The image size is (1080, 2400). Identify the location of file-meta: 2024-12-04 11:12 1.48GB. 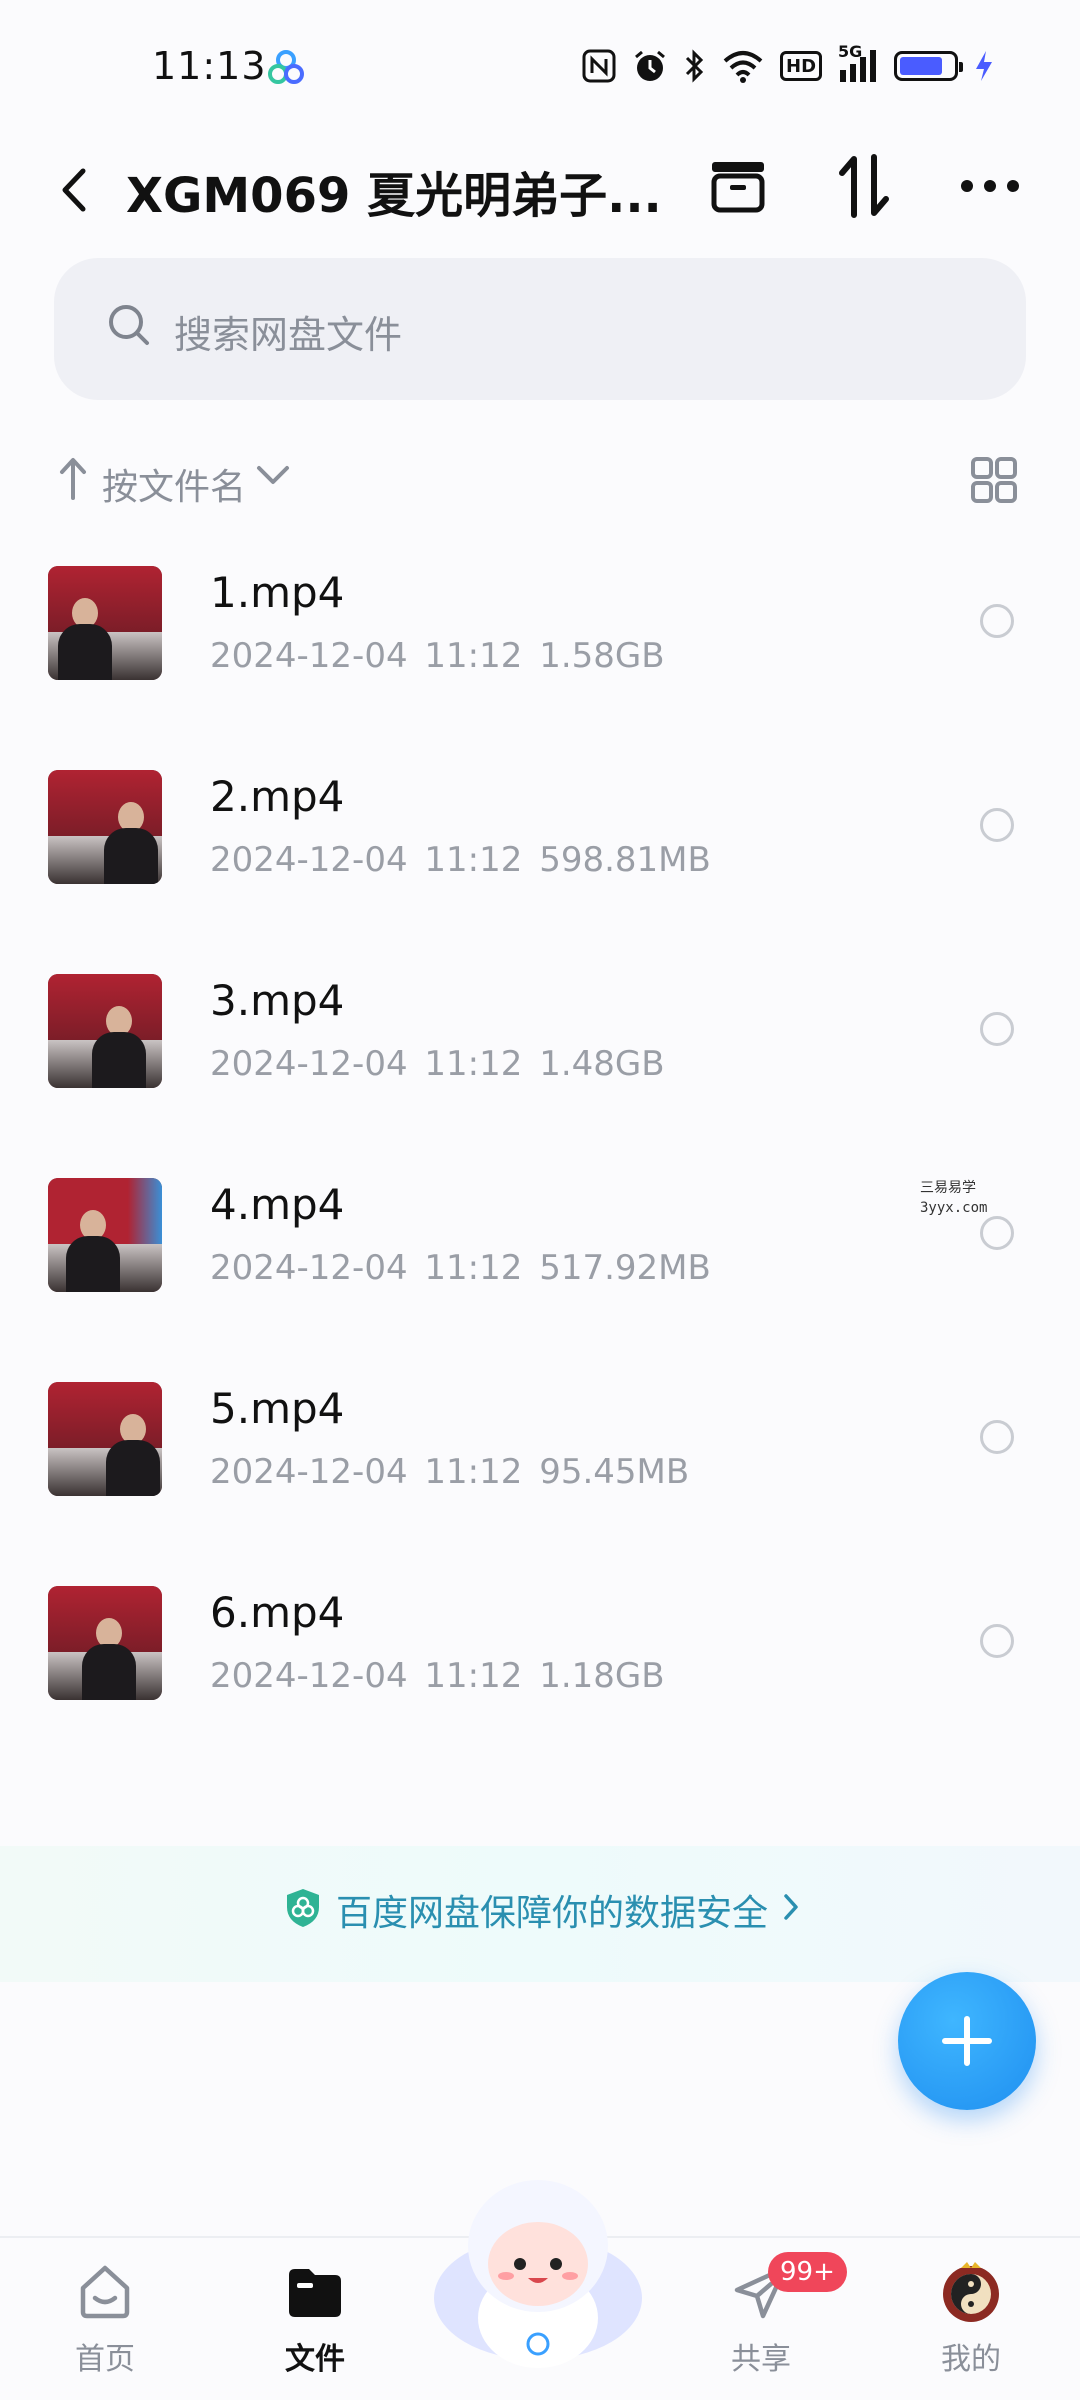
(437, 1064).